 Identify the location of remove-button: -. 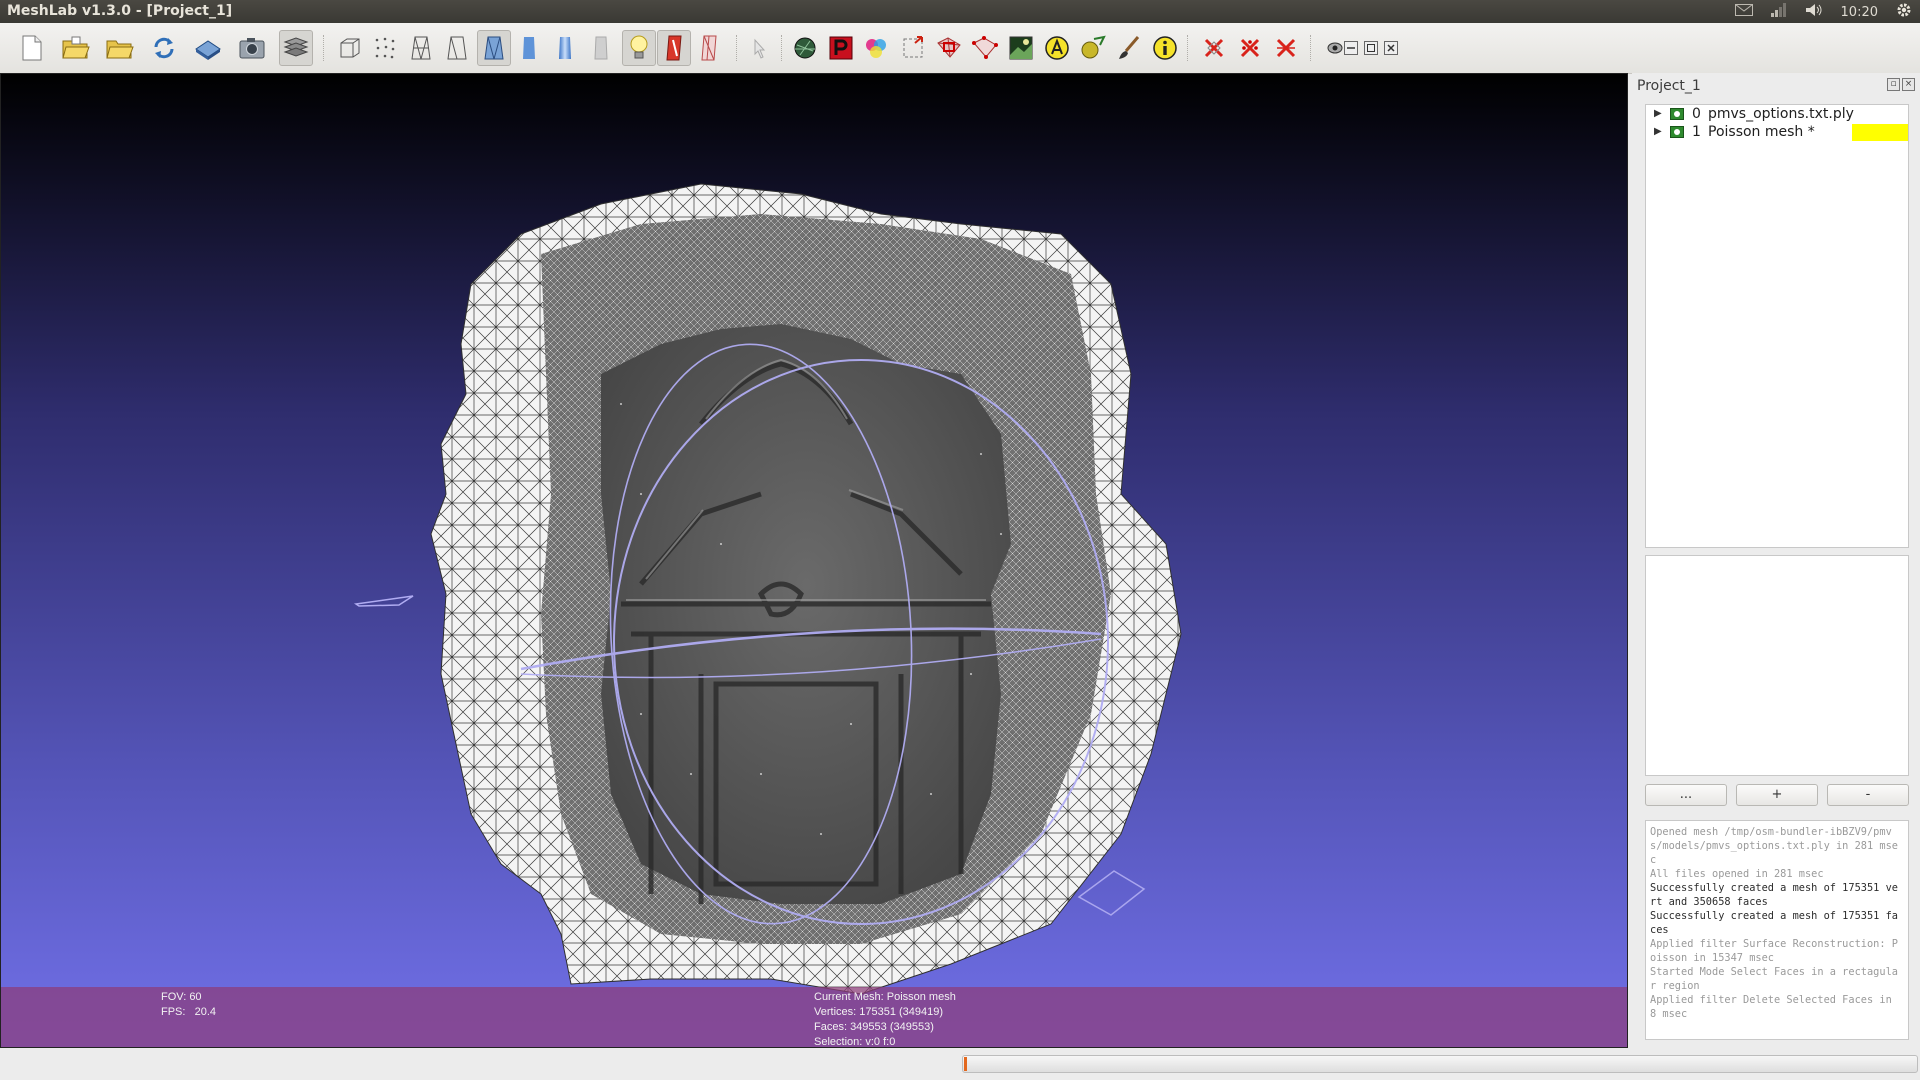
(1868, 795).